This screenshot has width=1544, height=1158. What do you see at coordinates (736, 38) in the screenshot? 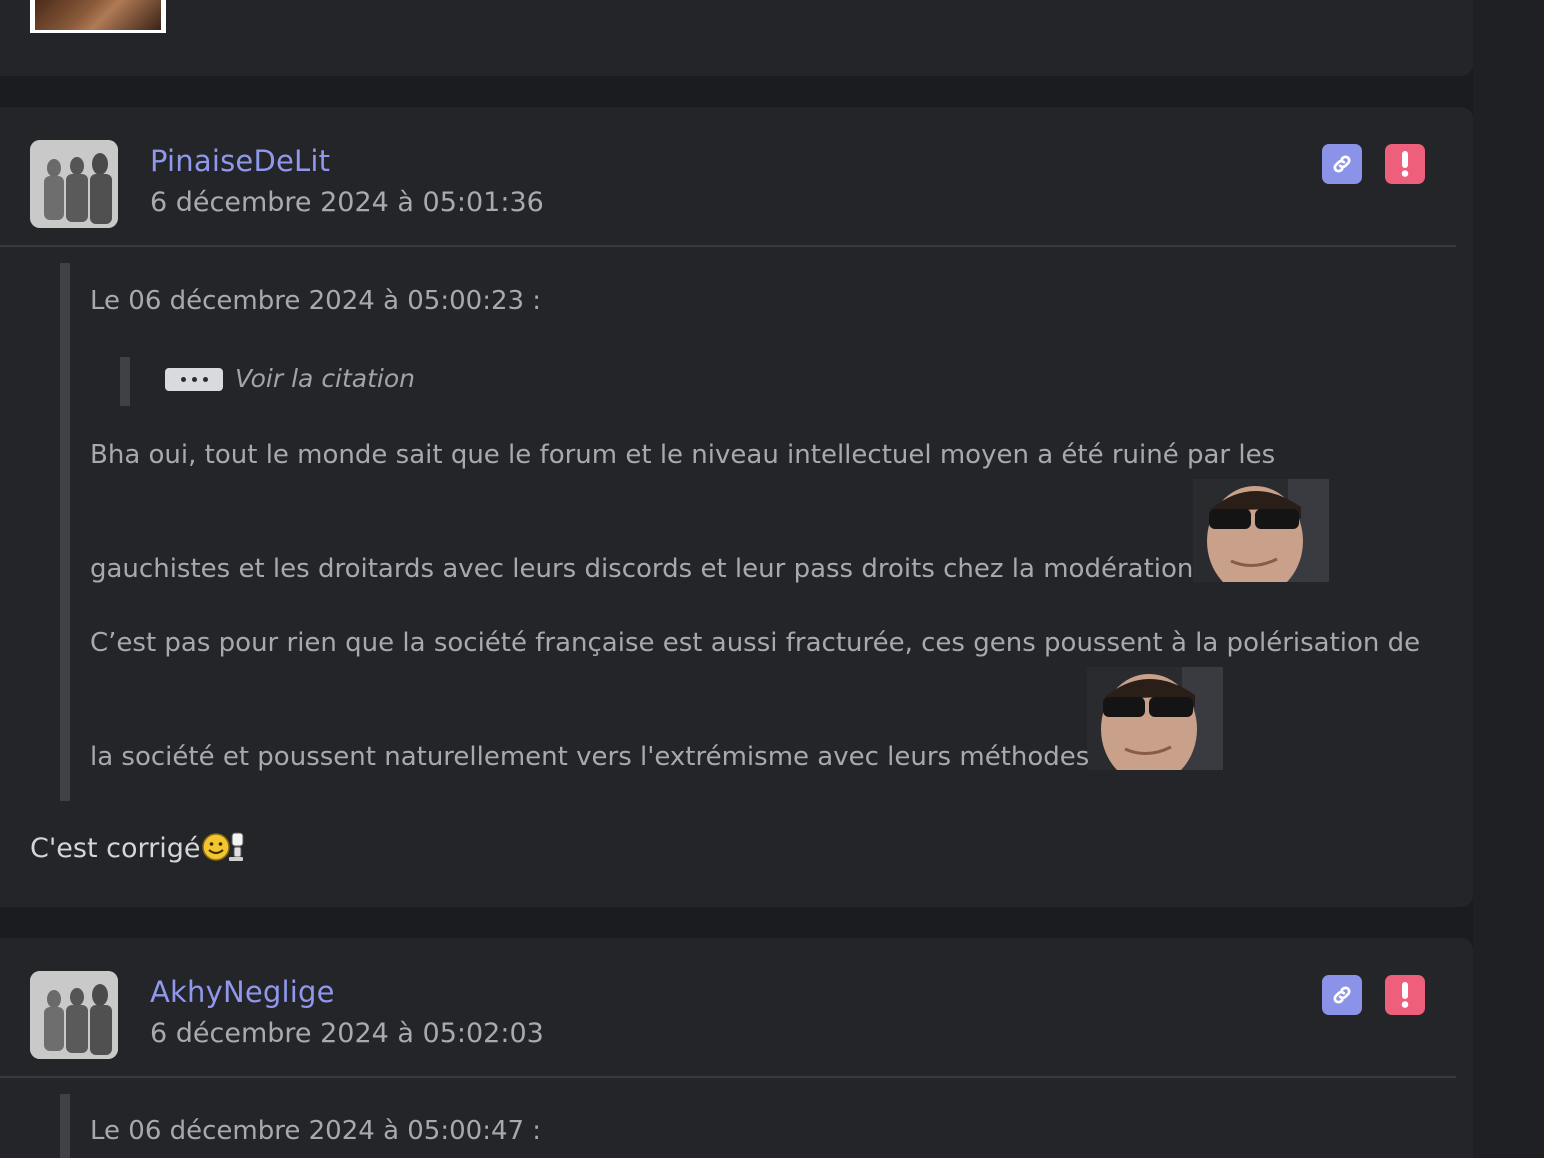
I see `previous-post-card` at bounding box center [736, 38].